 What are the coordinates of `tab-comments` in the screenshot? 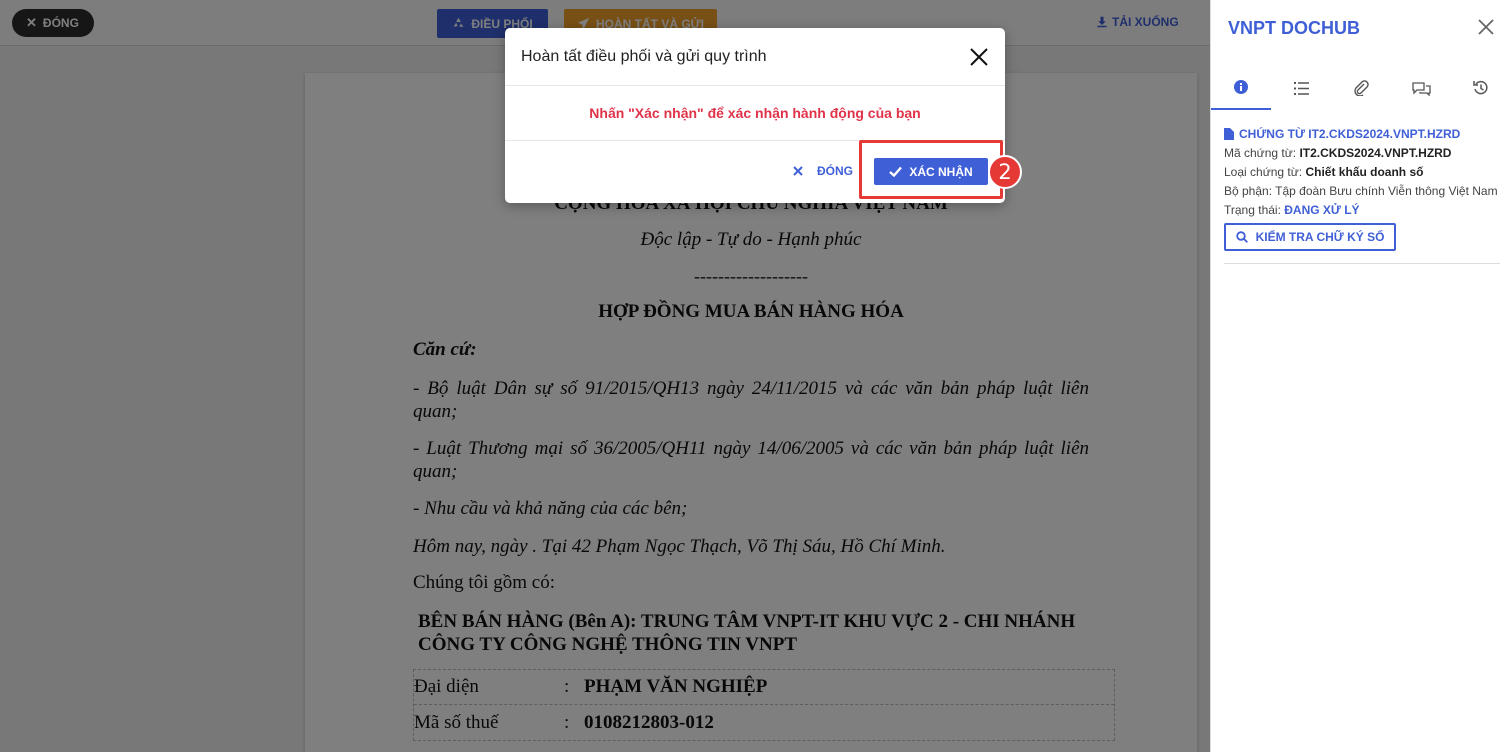 It's located at (1421, 88).